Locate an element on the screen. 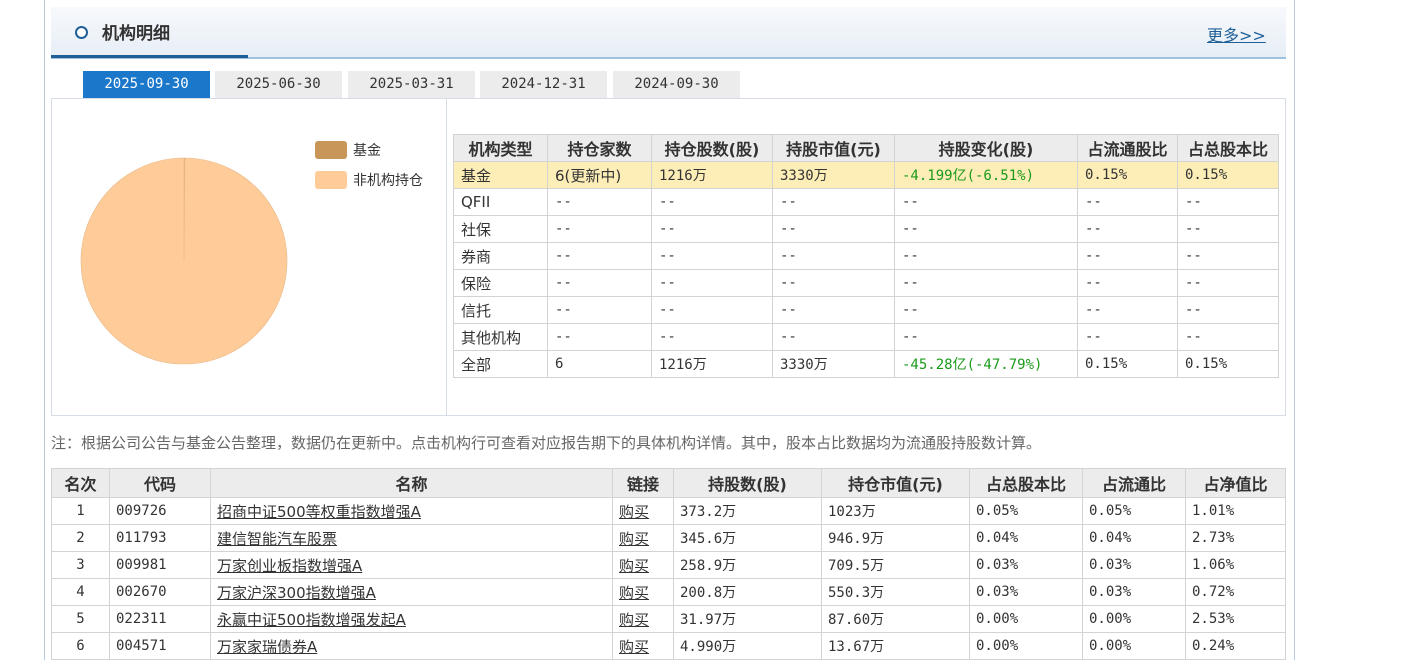 This screenshot has height=660, width=1419. tab-period-4: 2024-12-31 is located at coordinates (543, 84).